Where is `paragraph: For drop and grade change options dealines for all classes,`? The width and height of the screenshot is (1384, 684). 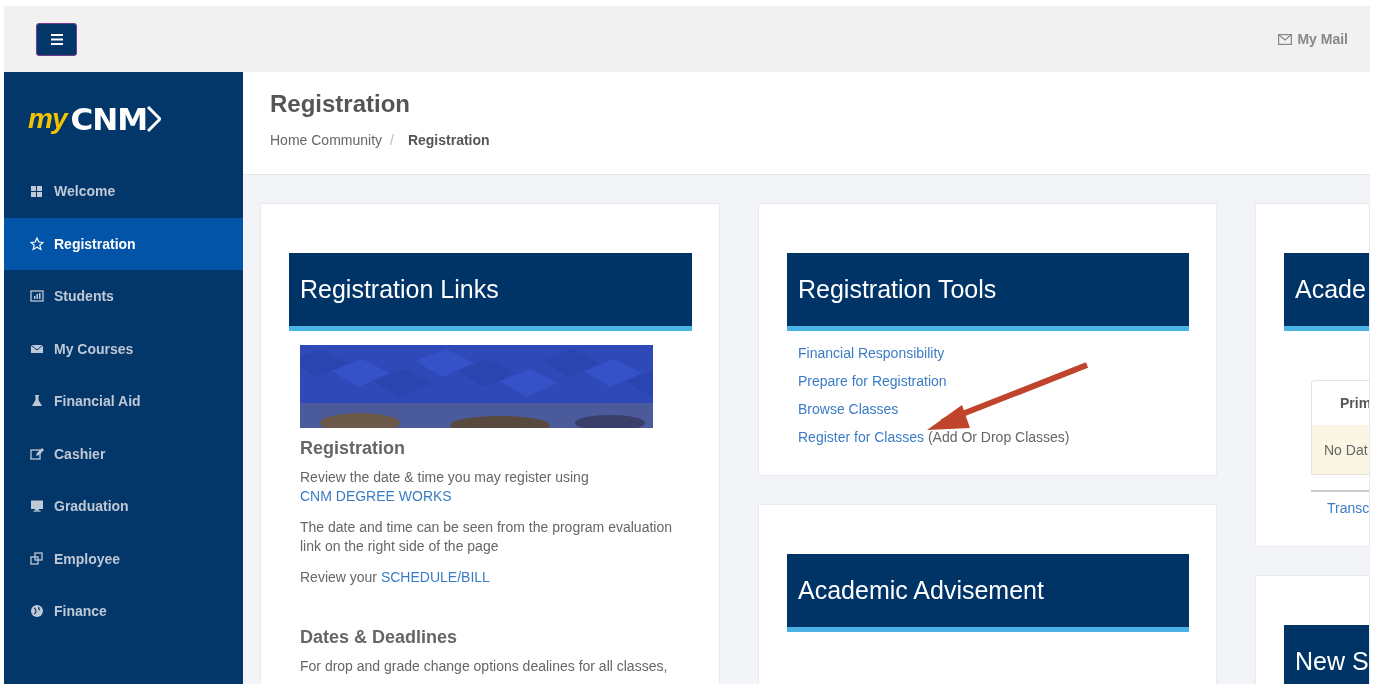
paragraph: For drop and grade change options dealines for all classes, is located at coordinates (484, 666).